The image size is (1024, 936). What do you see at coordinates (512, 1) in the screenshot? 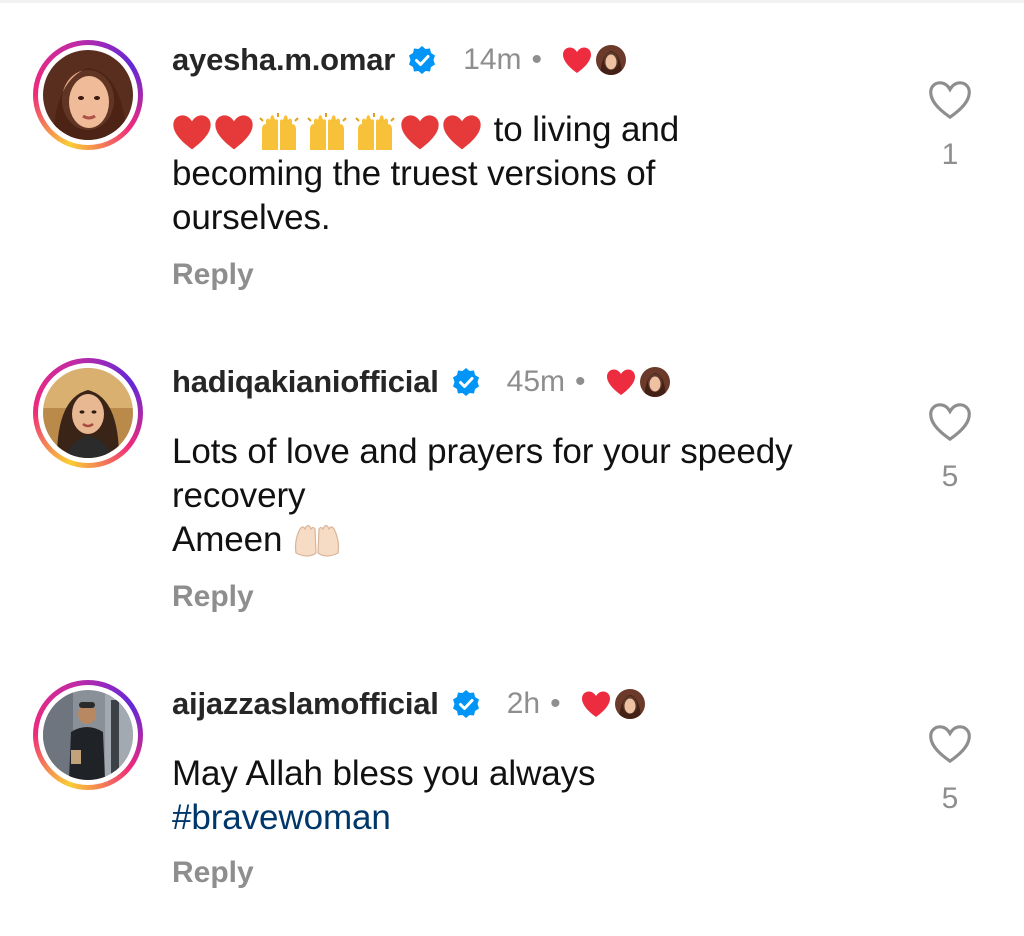
I see `top-divider` at bounding box center [512, 1].